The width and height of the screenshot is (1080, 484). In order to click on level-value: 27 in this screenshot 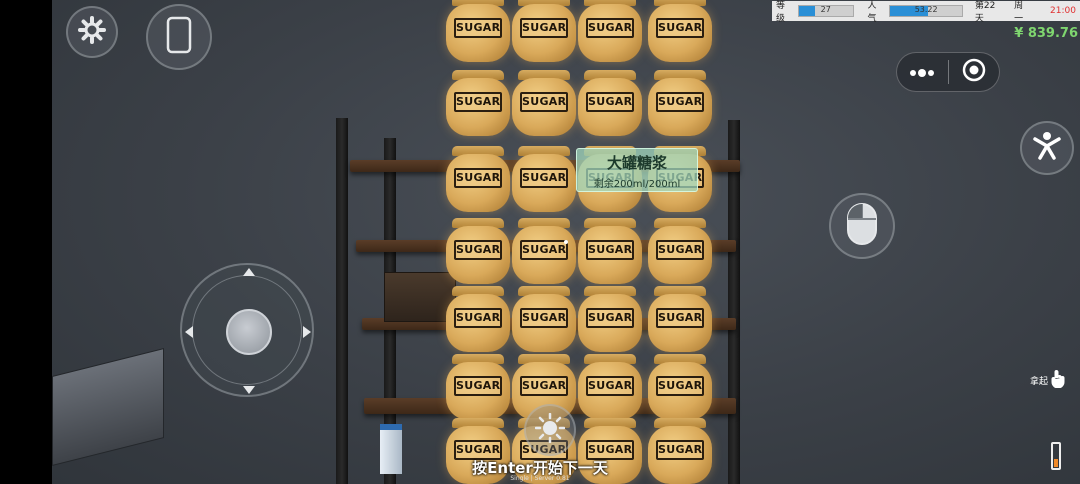, I will do `click(825, 9)`.